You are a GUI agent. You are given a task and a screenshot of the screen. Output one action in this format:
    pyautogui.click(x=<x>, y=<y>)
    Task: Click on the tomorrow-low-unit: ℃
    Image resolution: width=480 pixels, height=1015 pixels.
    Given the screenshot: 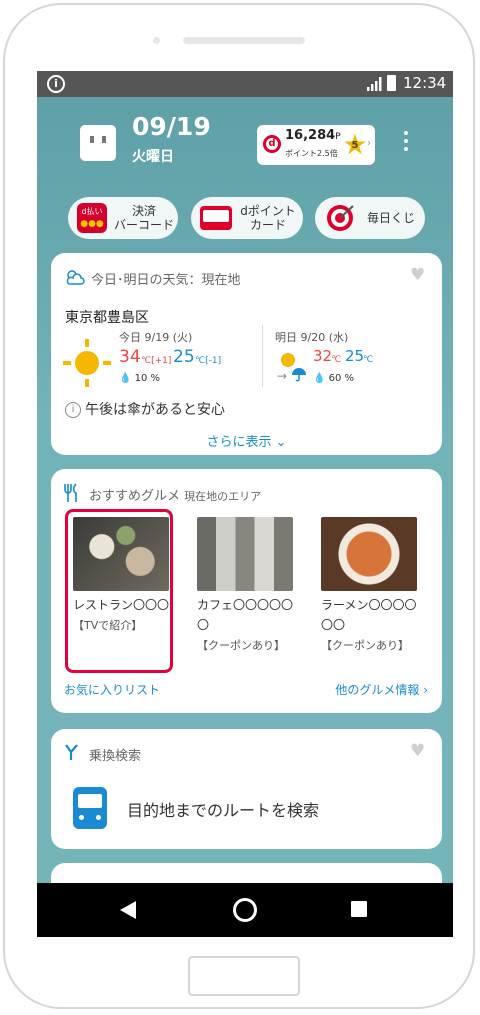 What is the action you would take?
    pyautogui.click(x=368, y=360)
    